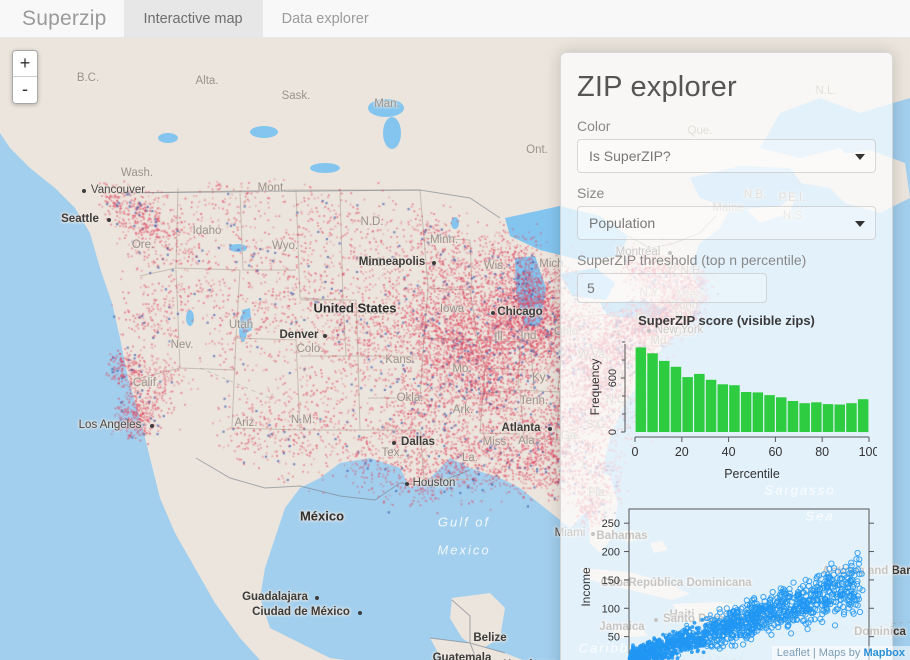 The height and width of the screenshot is (660, 910). Describe the element at coordinates (594, 126) in the screenshot. I see `color-label: Color` at that location.